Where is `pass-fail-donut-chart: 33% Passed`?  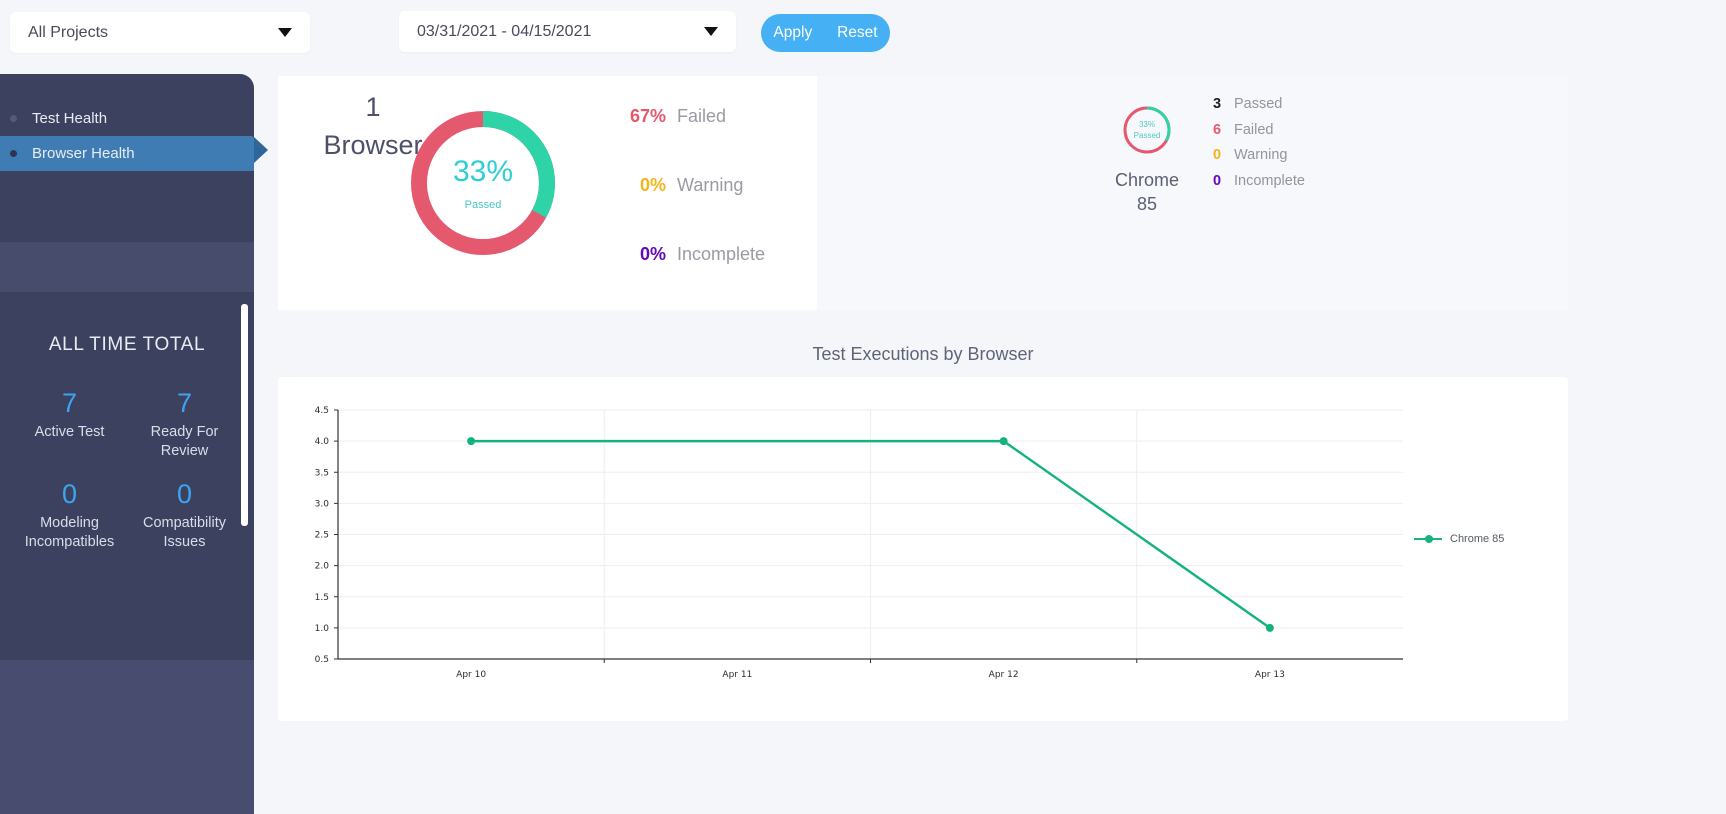 pass-fail-donut-chart: 33% Passed is located at coordinates (483, 183).